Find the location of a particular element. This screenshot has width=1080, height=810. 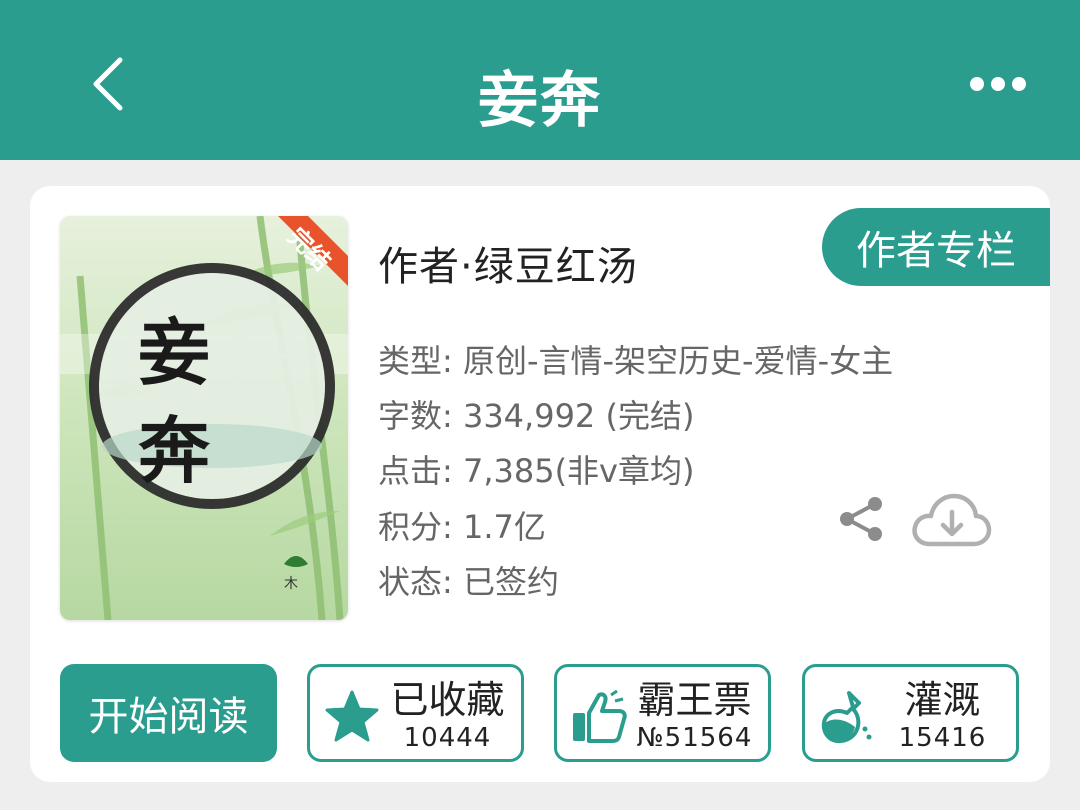

water-count: 15416 is located at coordinates (942, 738).